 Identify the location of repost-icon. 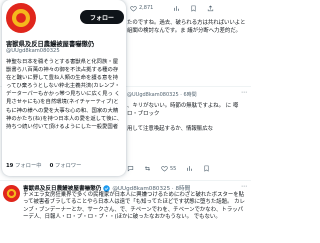
(147, 168).